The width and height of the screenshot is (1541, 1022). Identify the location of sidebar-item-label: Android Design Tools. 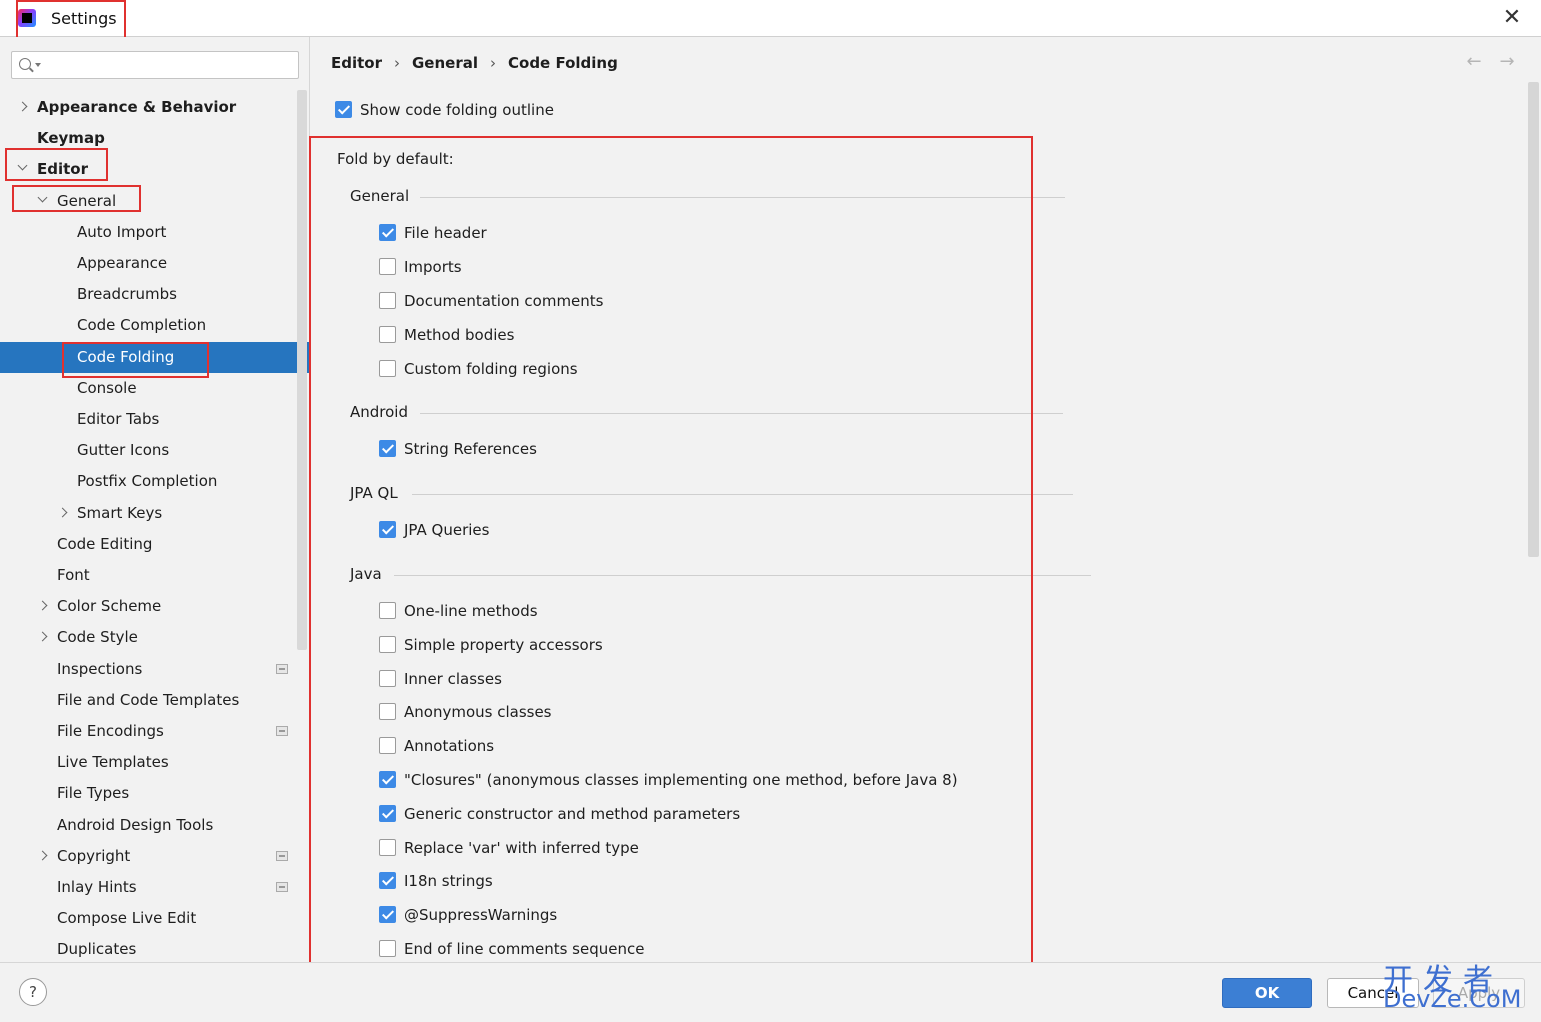
(135, 824).